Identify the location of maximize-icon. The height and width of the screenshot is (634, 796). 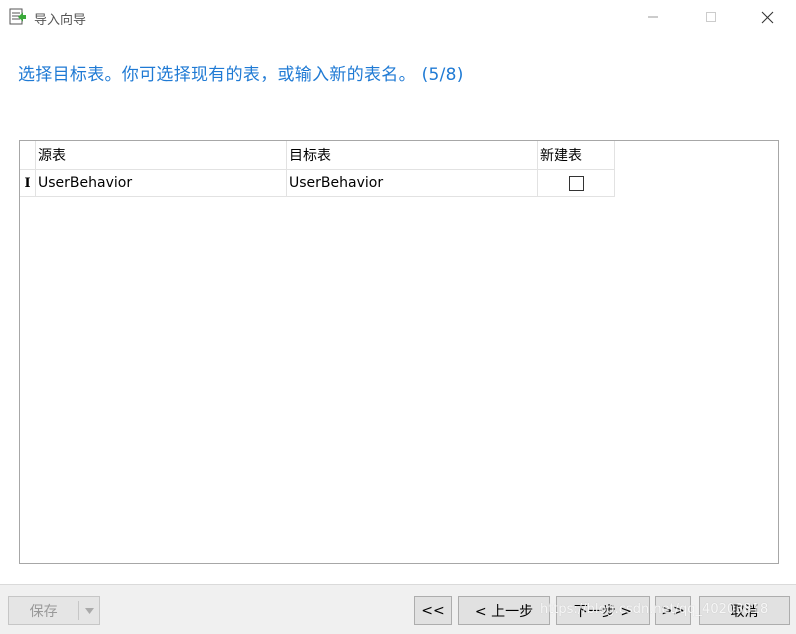
(711, 17).